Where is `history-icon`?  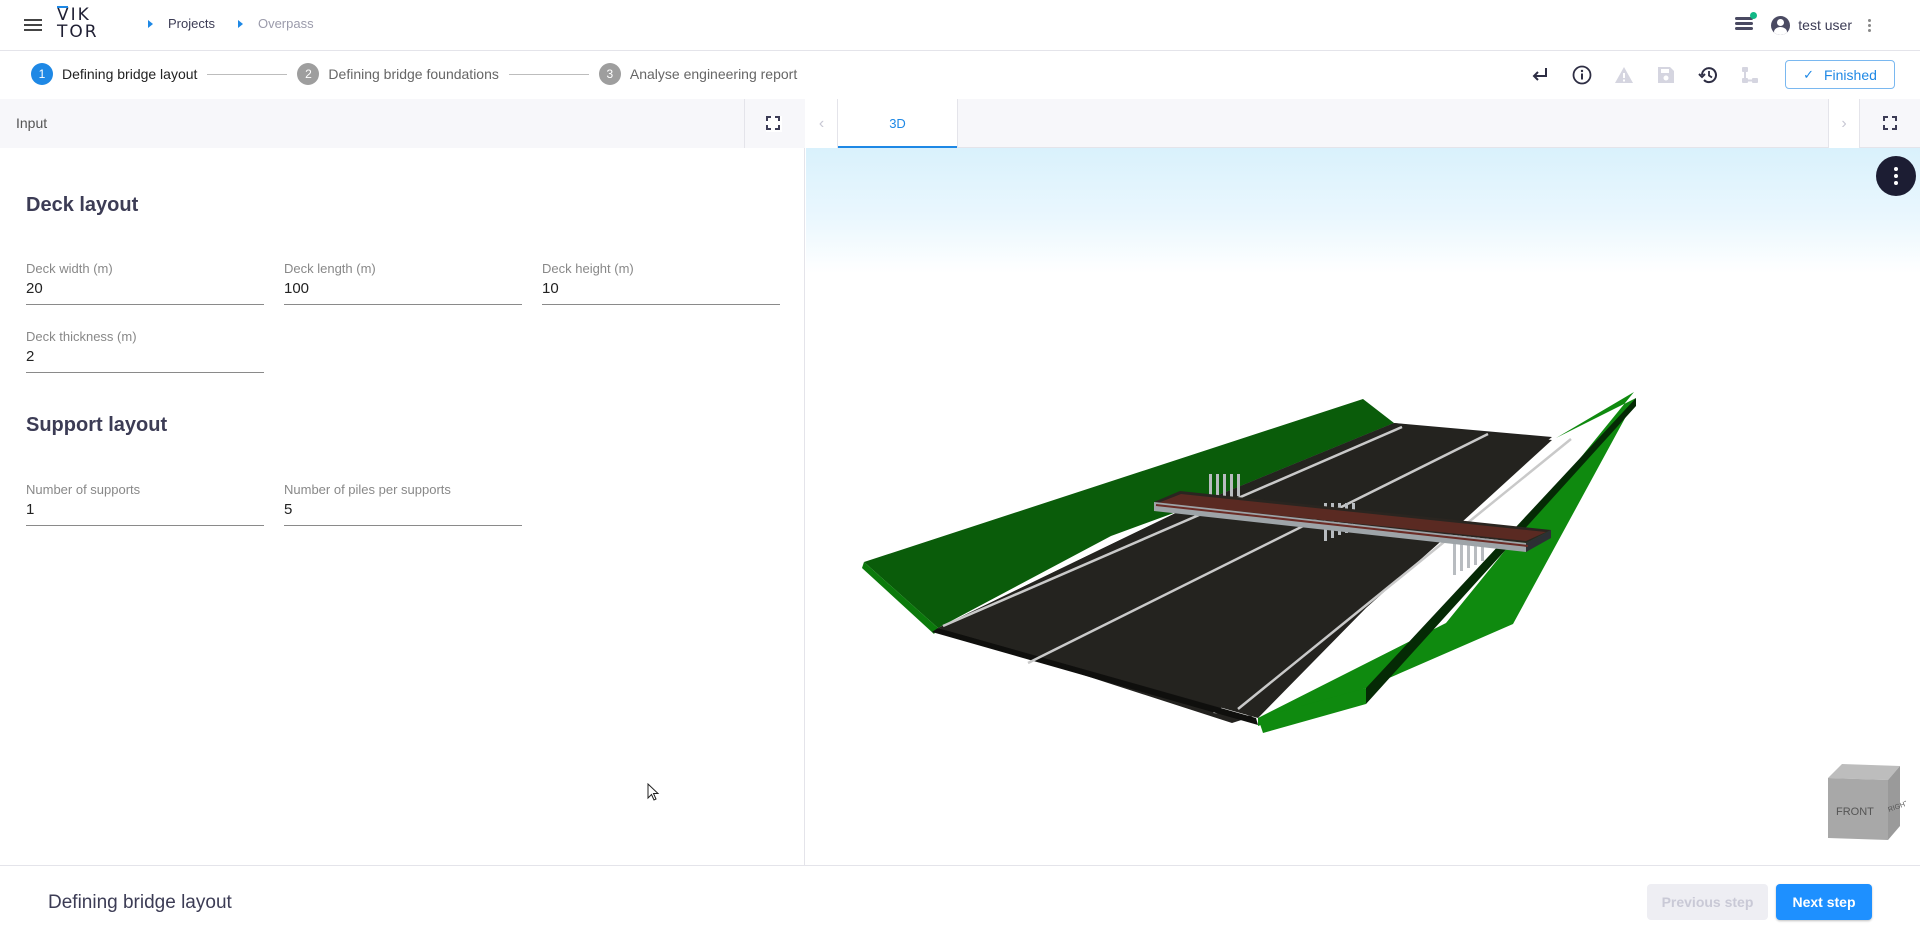
history-icon is located at coordinates (1708, 75).